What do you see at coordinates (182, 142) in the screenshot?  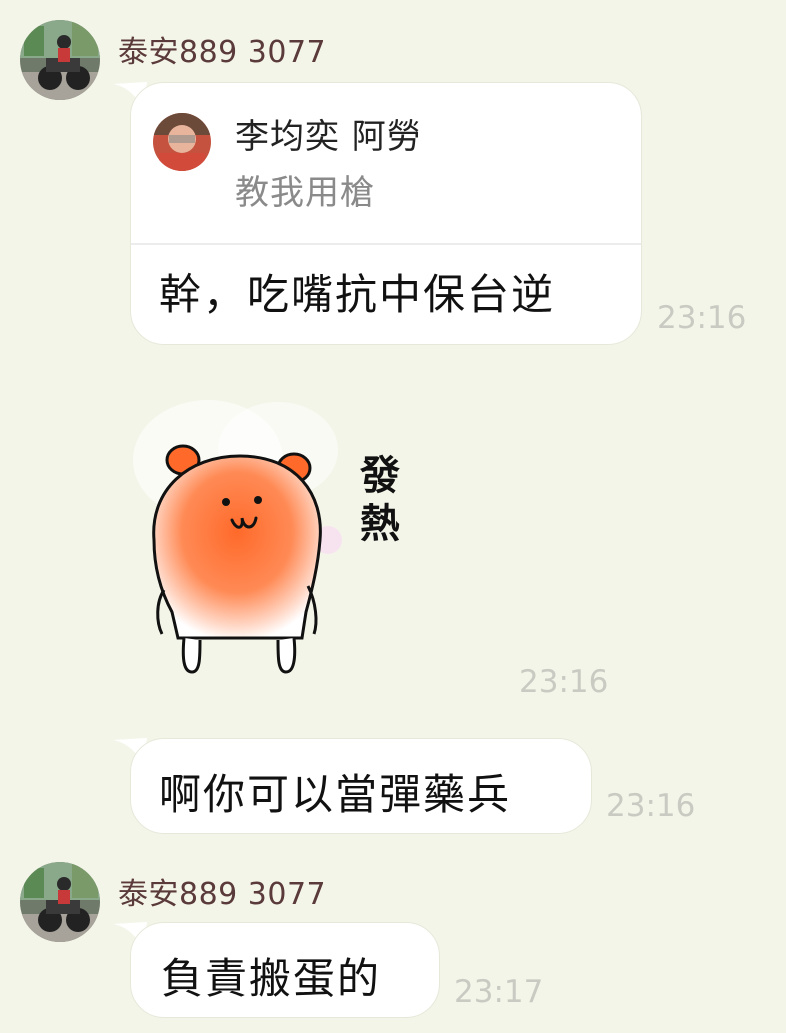 I see `quoted-sender-avatar` at bounding box center [182, 142].